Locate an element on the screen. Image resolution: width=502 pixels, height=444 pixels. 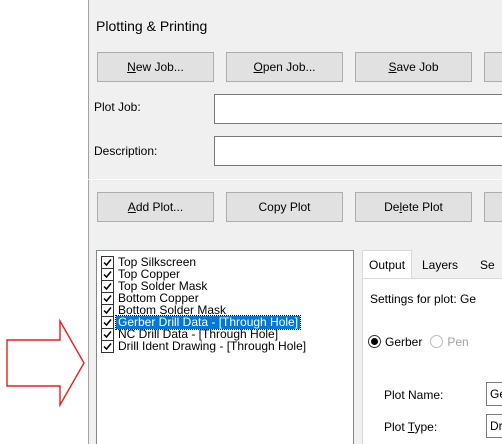
tab-layers: Layers is located at coordinates (440, 265).